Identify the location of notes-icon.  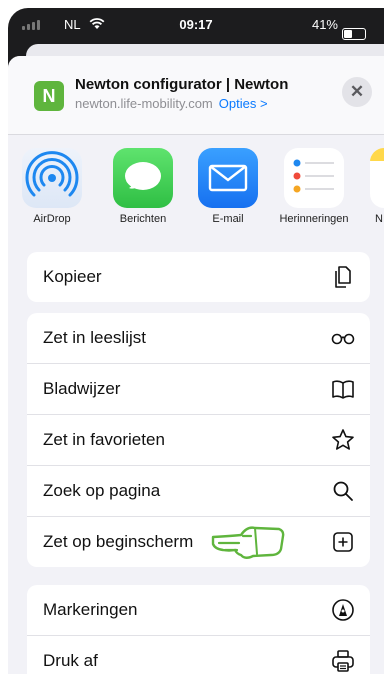
(377, 178).